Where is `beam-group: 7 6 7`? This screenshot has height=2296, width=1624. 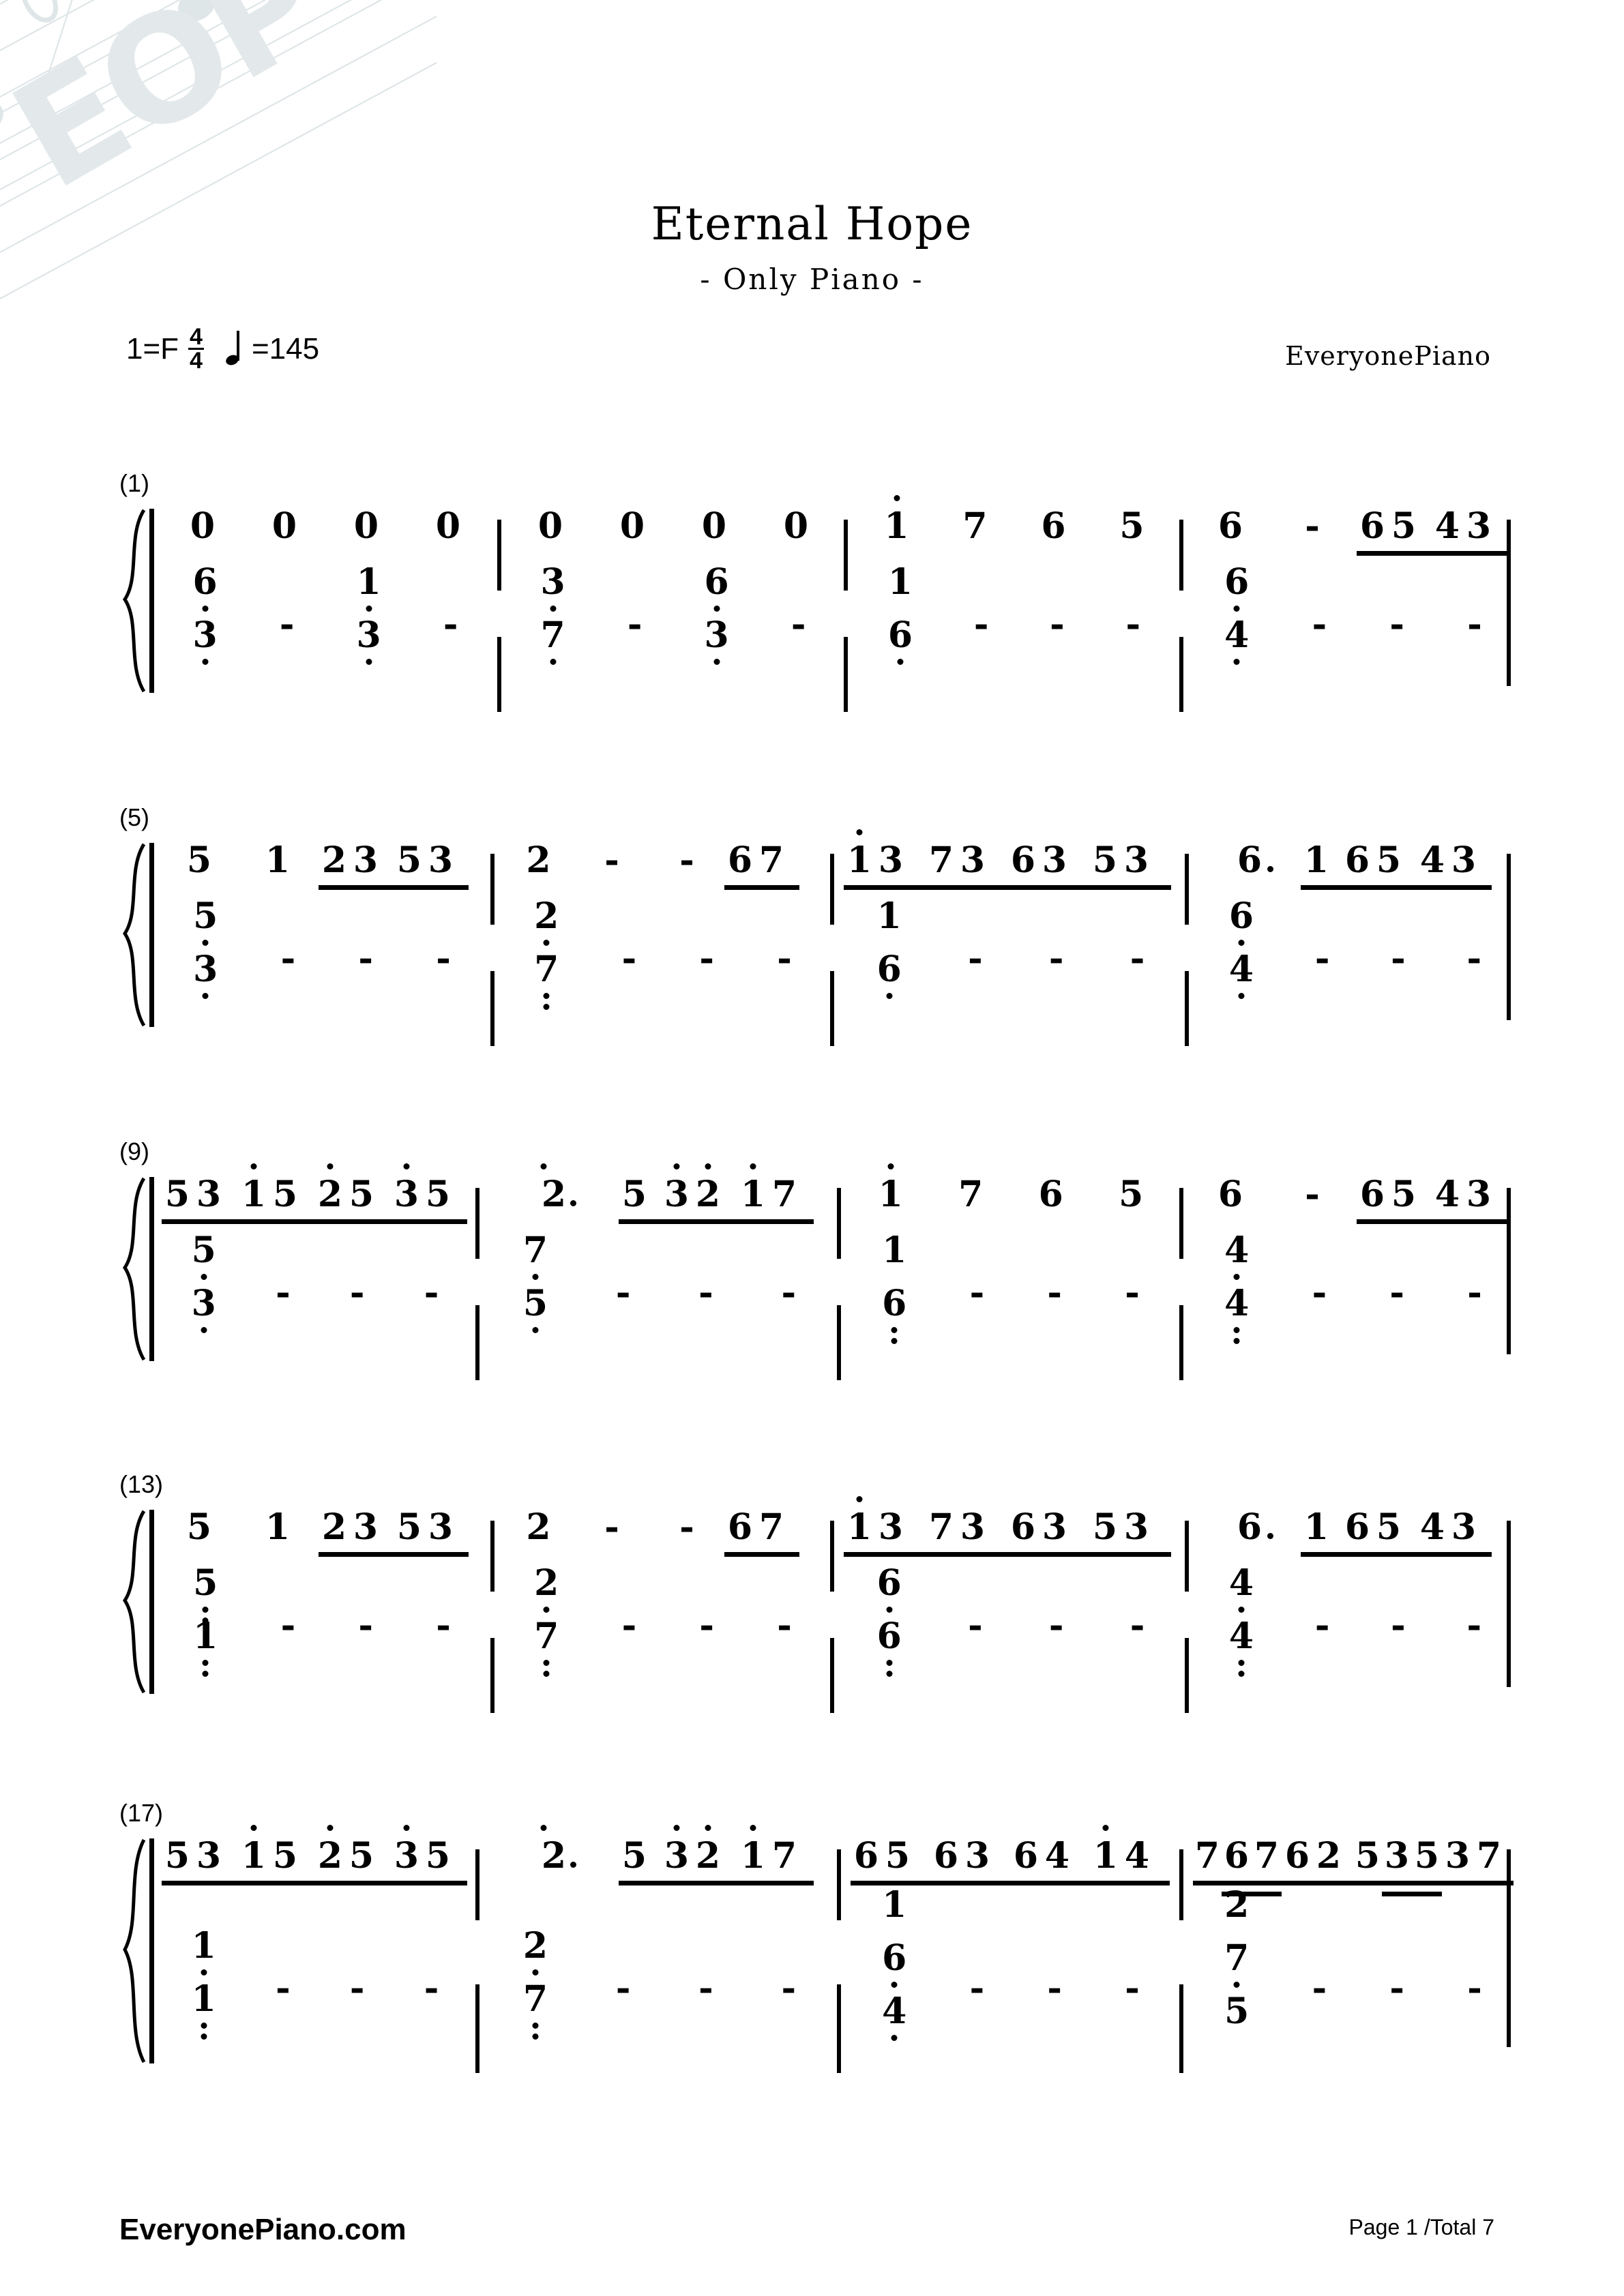 beam-group: 7 6 7 is located at coordinates (1237, 1867).